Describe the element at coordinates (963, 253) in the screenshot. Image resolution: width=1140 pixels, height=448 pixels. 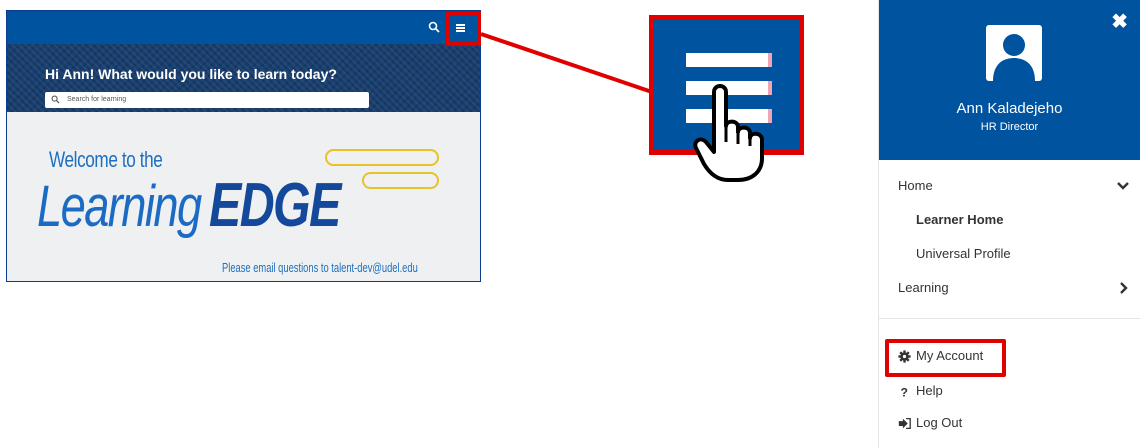
I see `nav-item-label: Universal Profile` at that location.